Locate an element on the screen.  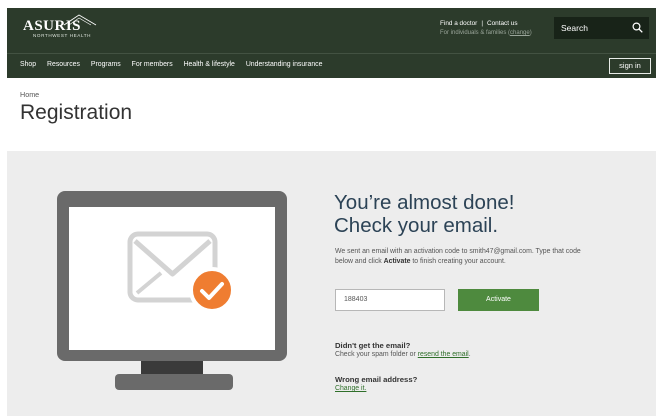
nav-item-for-members: For members is located at coordinates (152, 64).